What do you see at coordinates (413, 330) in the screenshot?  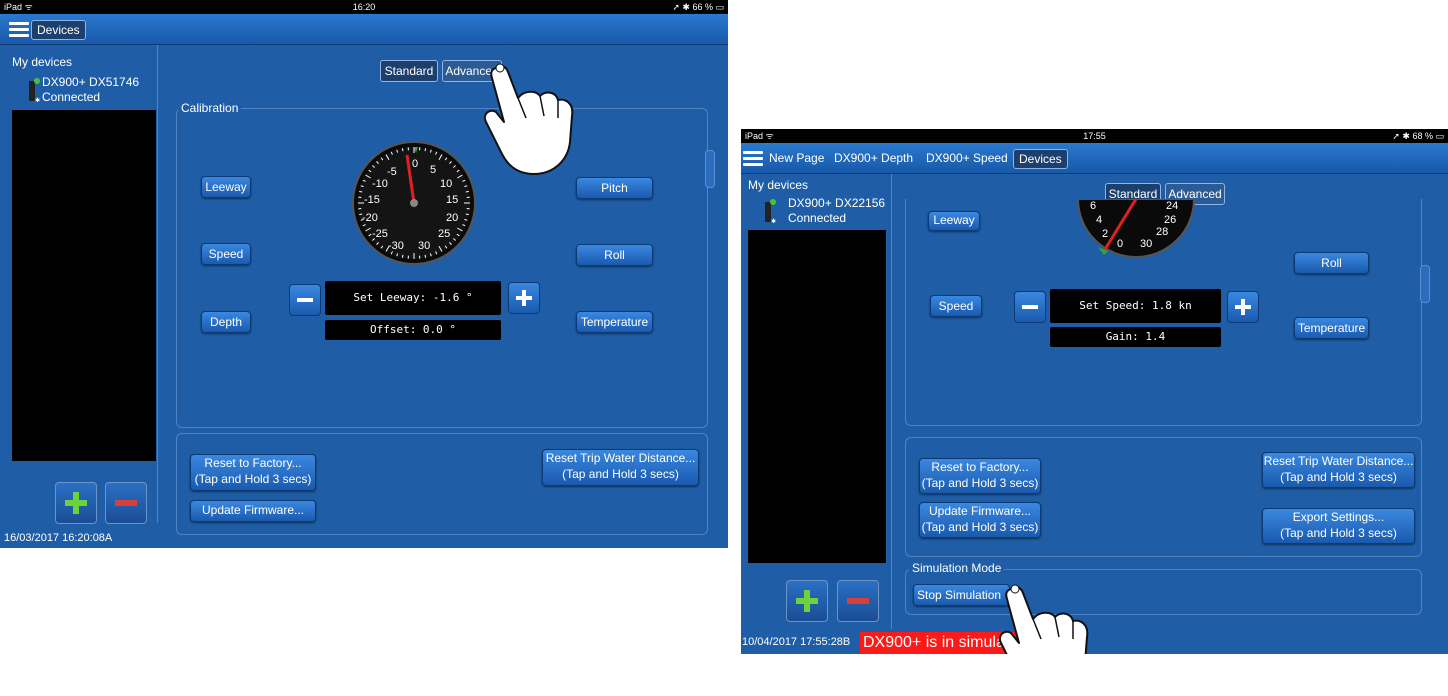 I see `offset-display: Offset: 0.0 °` at bounding box center [413, 330].